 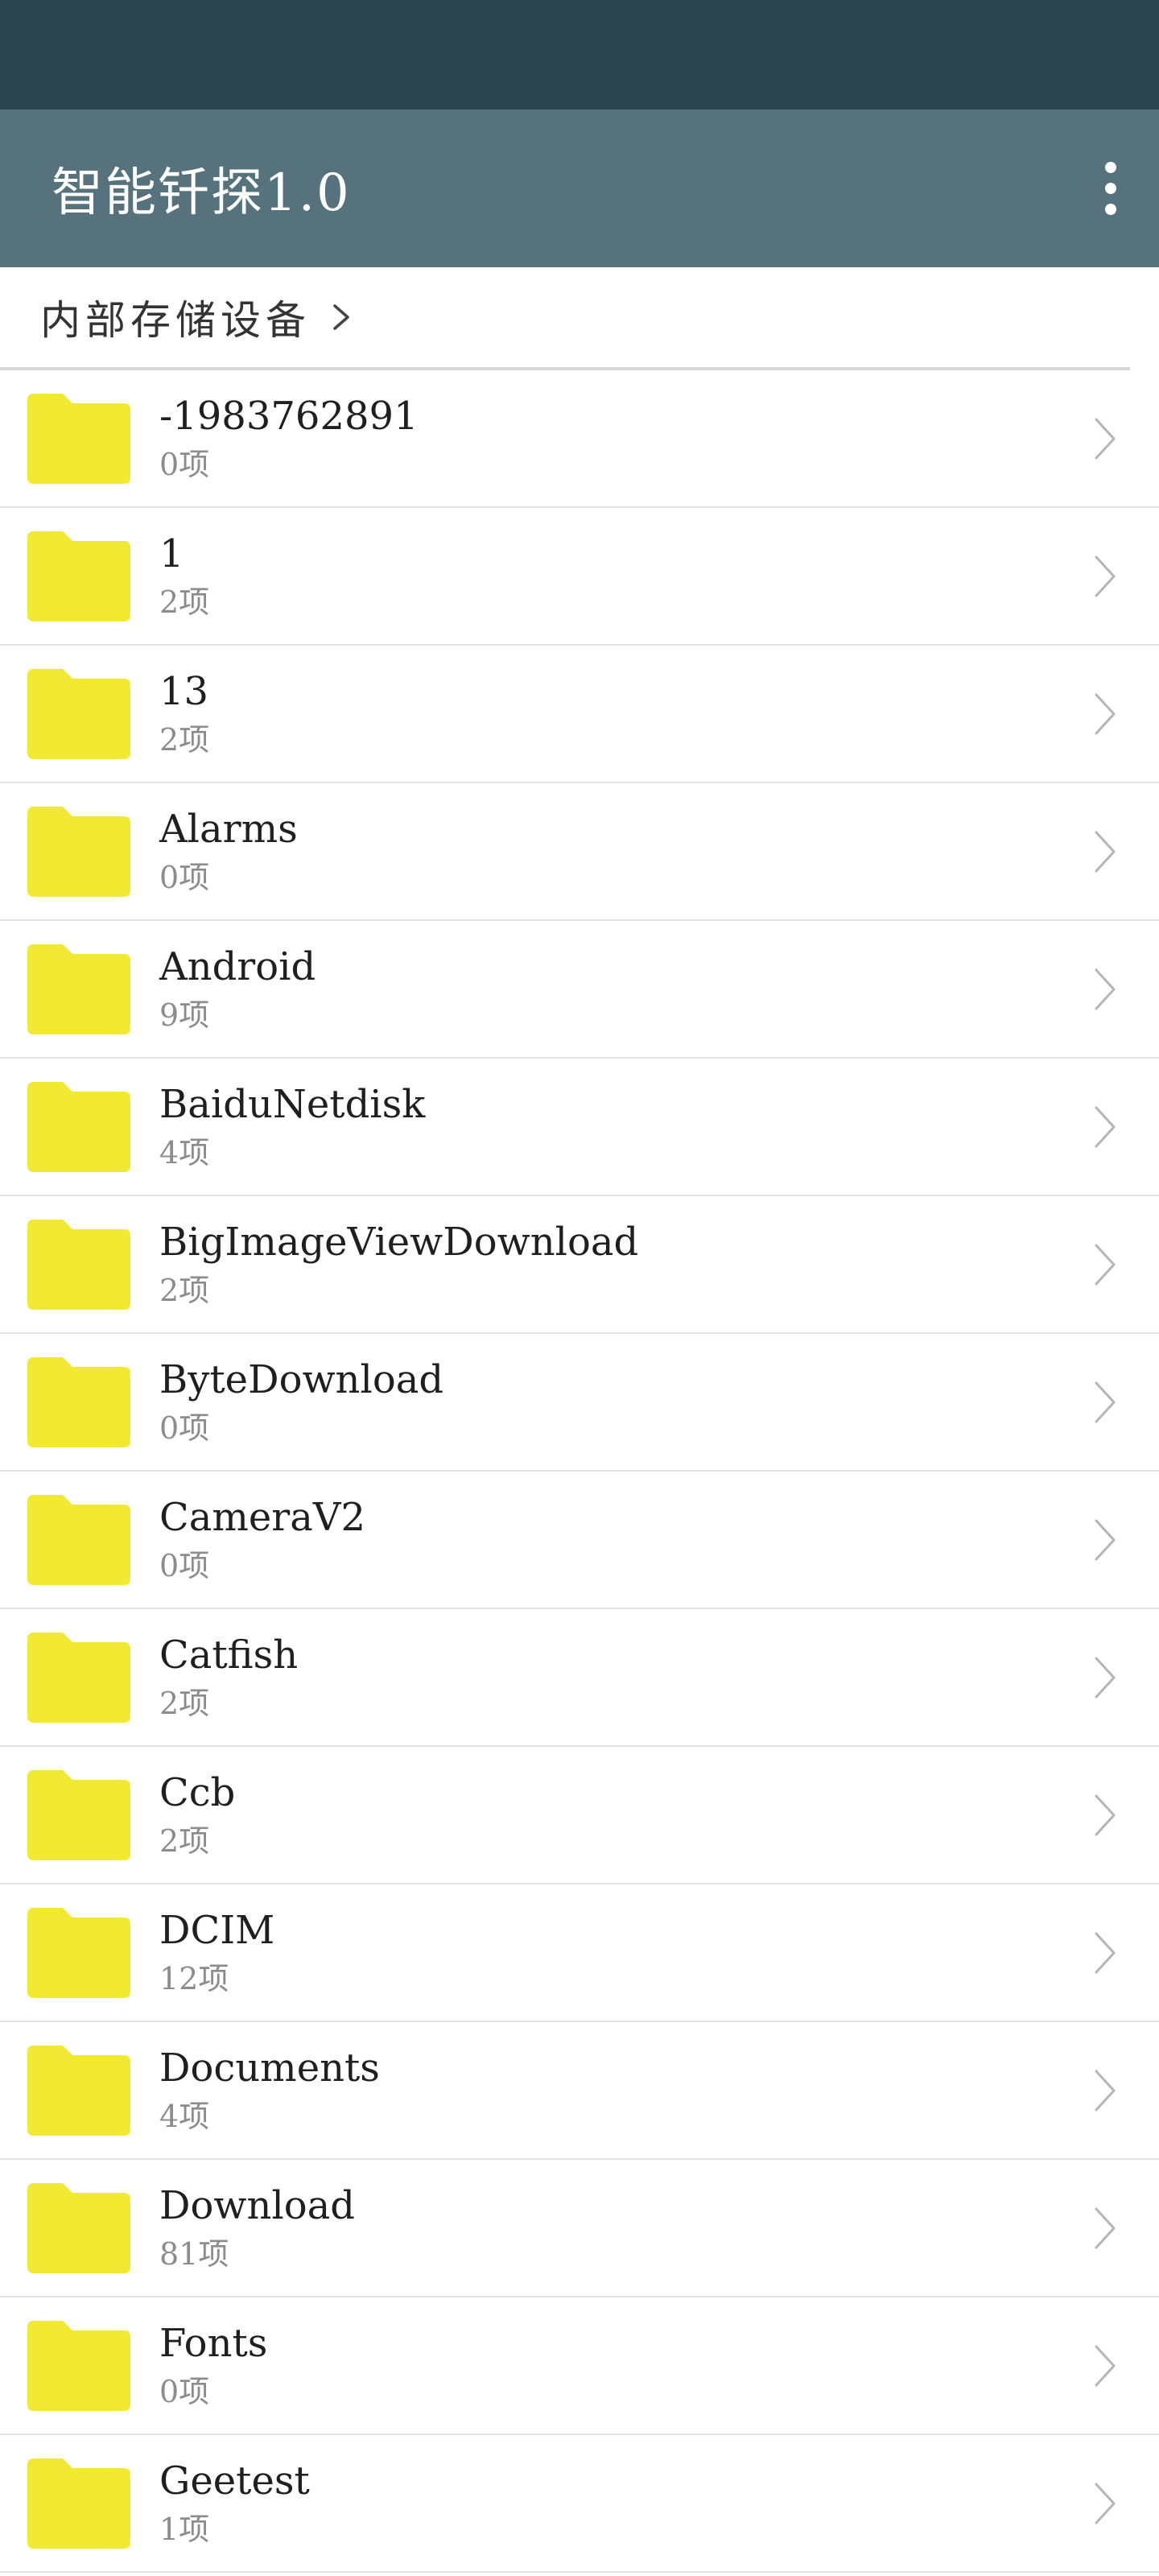 I want to click on file-name: CameraV2, so click(x=262, y=1517).